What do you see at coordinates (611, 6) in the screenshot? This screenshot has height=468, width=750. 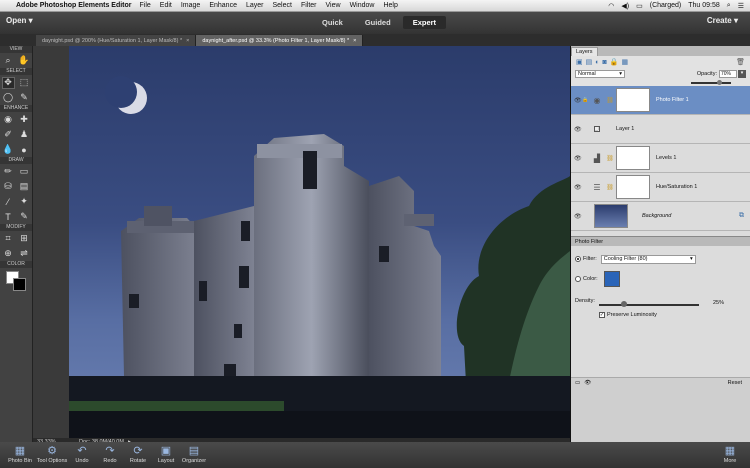 I see `wifi-icon: ◠` at bounding box center [611, 6].